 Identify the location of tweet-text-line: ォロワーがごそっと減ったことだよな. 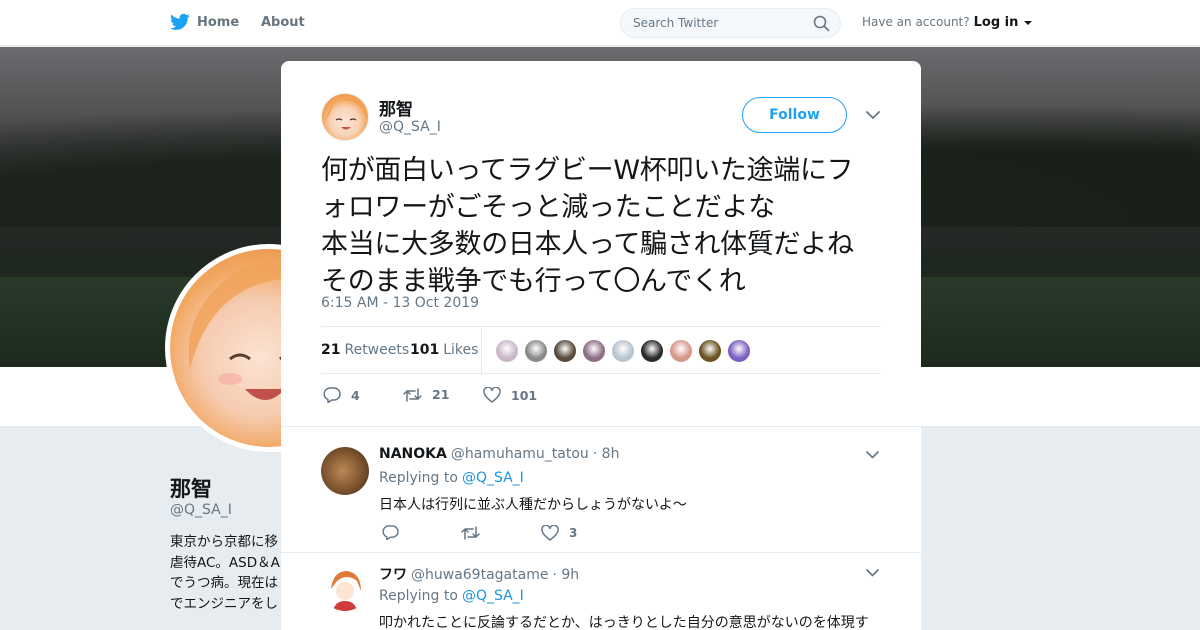
(548, 207).